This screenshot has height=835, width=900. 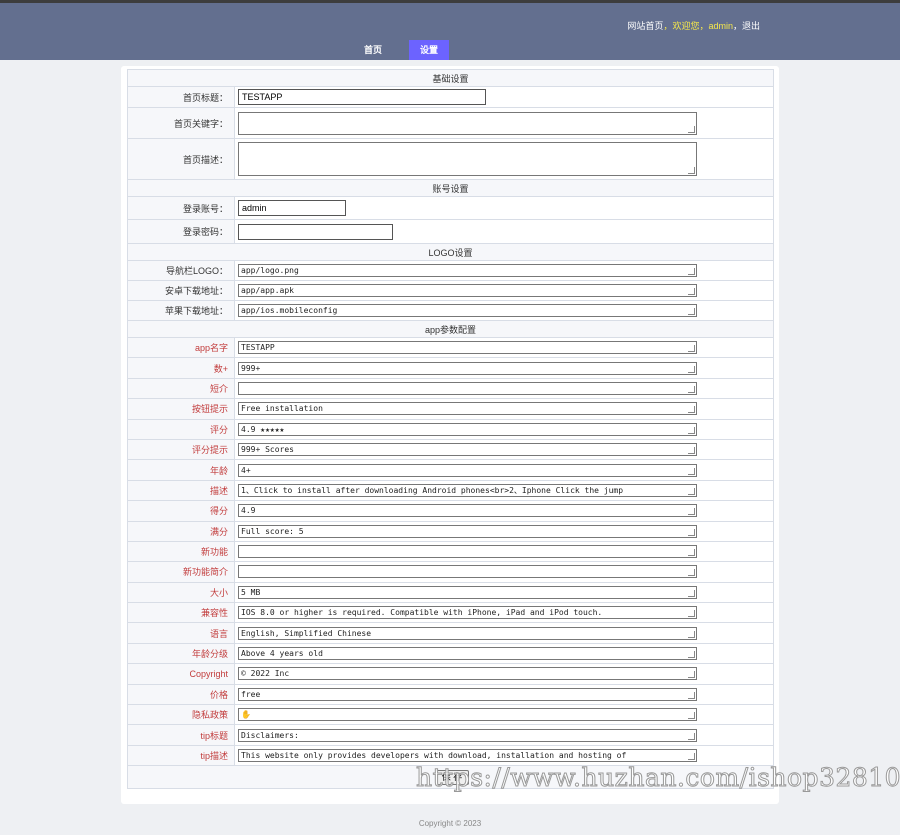 What do you see at coordinates (450, 823) in the screenshot?
I see `footer-copyright: Copyright © 2023` at bounding box center [450, 823].